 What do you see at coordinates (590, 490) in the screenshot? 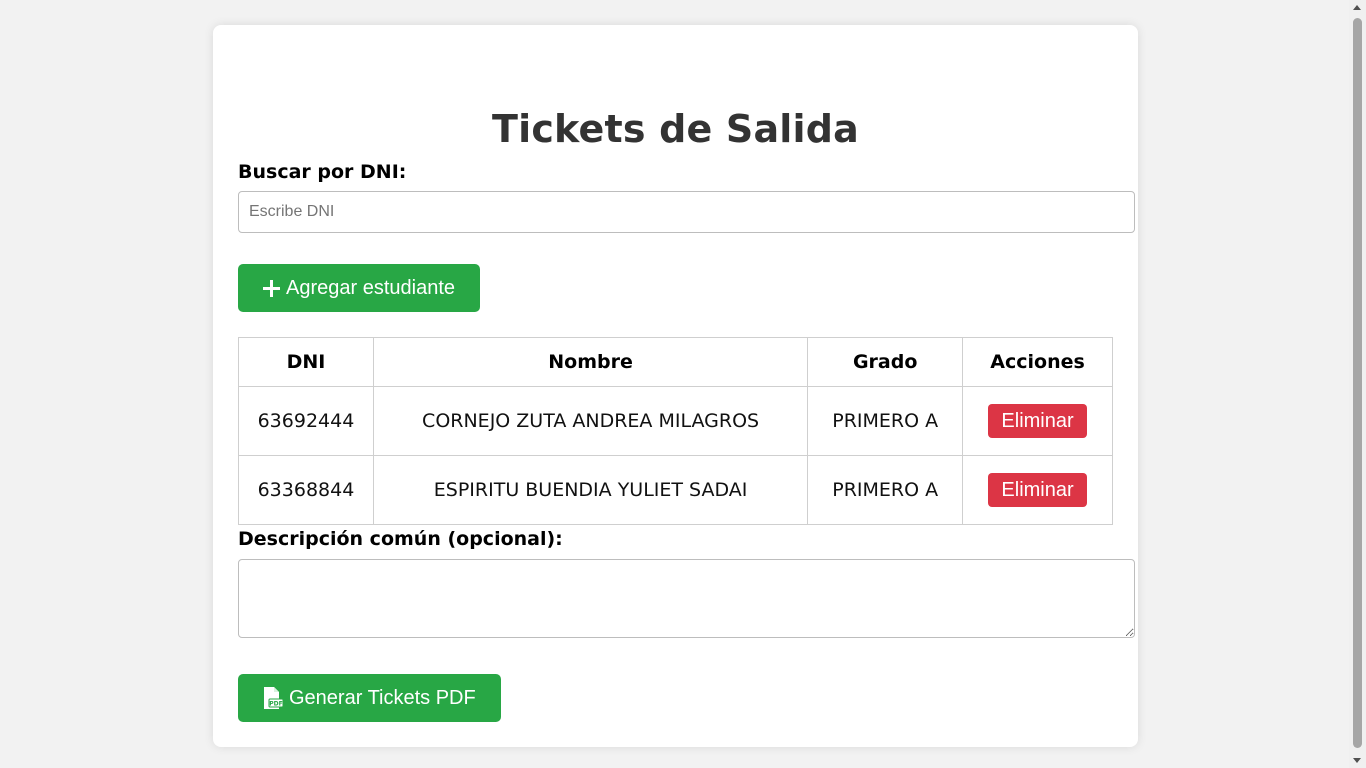
I see `cell-nombre: ESPIRITU BUENDIA YULIET SADAI` at bounding box center [590, 490].